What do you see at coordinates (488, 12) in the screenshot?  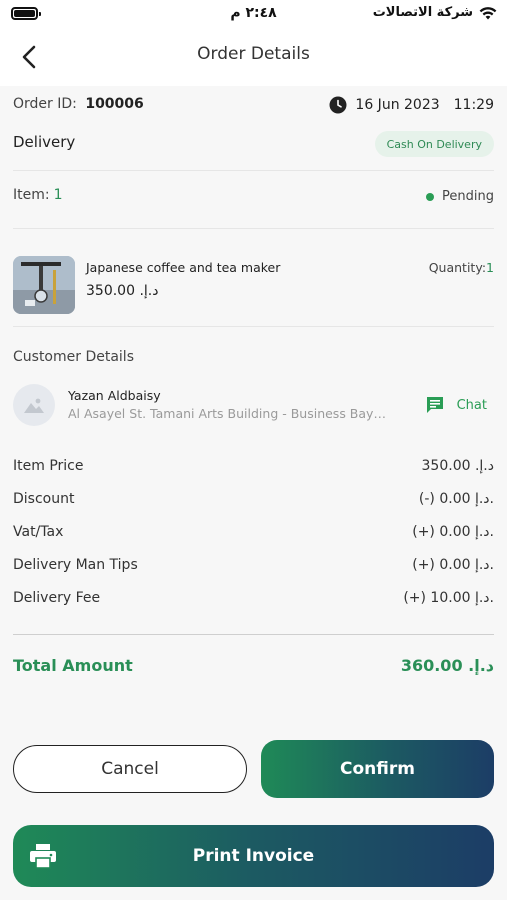 I see `wifi-icon` at bounding box center [488, 12].